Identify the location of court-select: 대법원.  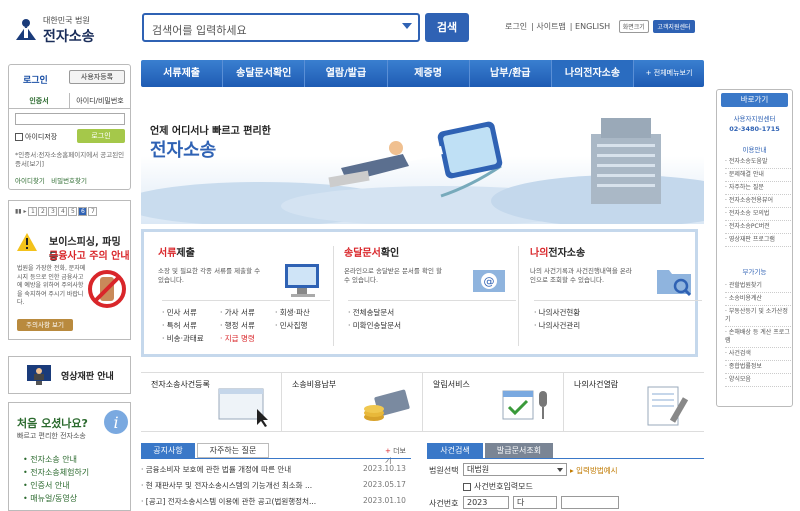
(515, 469).